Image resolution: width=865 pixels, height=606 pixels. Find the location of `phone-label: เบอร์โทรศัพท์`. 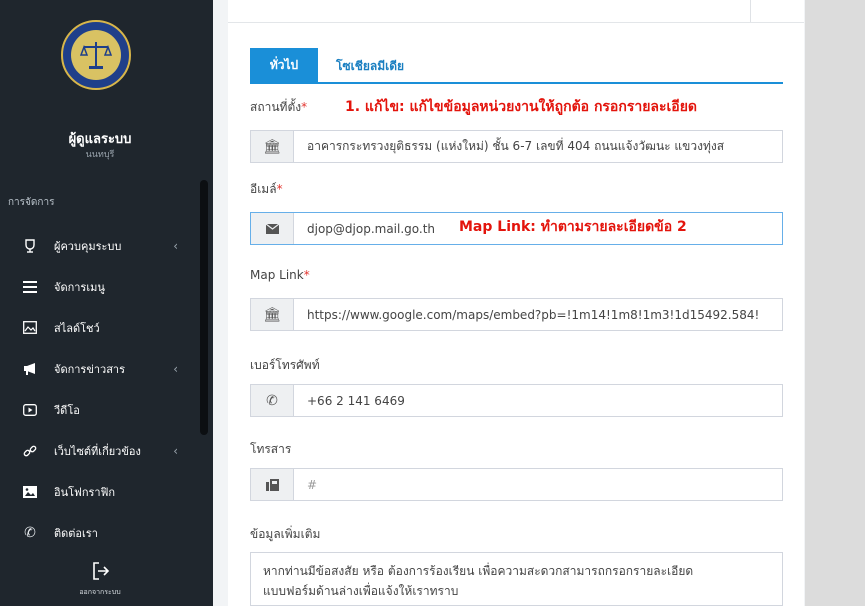

phone-label: เบอร์โทรศัพท์ is located at coordinates (285, 365).